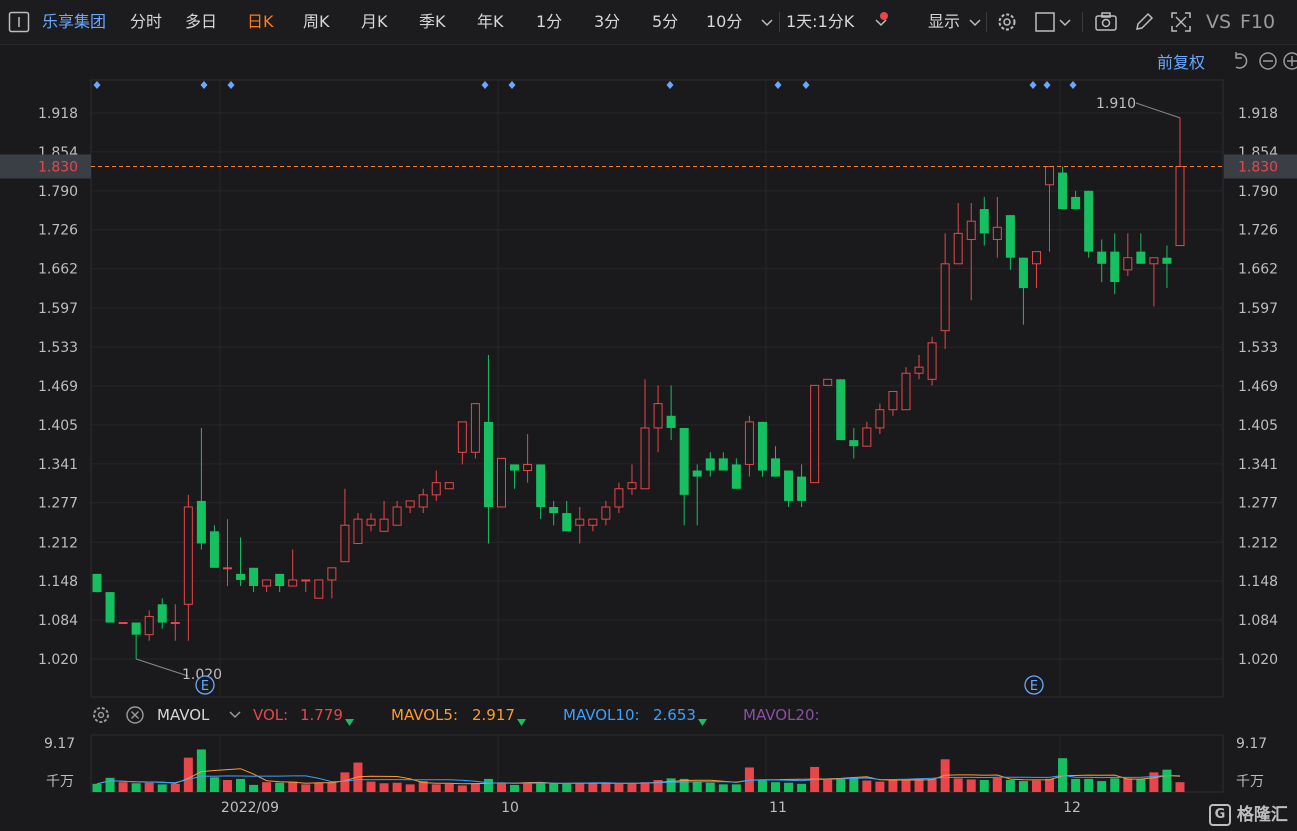 Image resolution: width=1297 pixels, height=831 pixels. I want to click on y-tick-left: 1.662, so click(58, 270).